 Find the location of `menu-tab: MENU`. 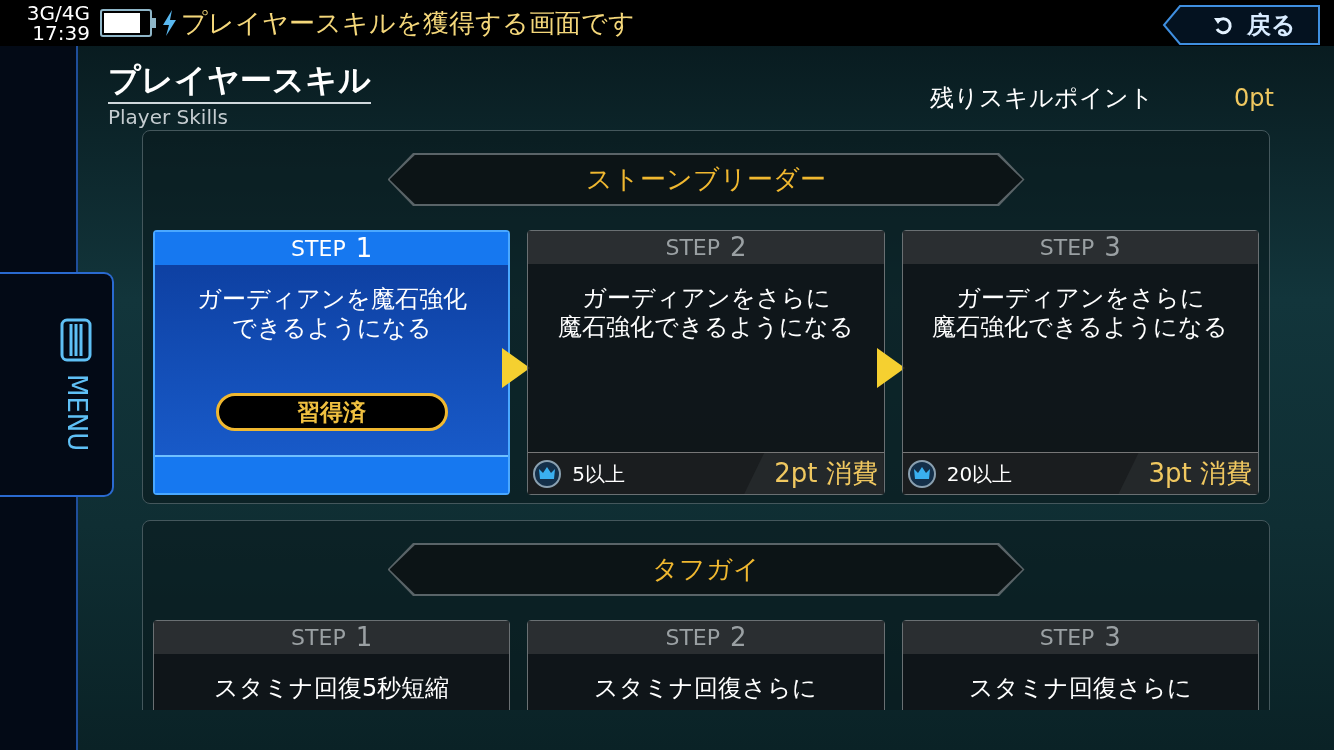

menu-tab: MENU is located at coordinates (57, 384).